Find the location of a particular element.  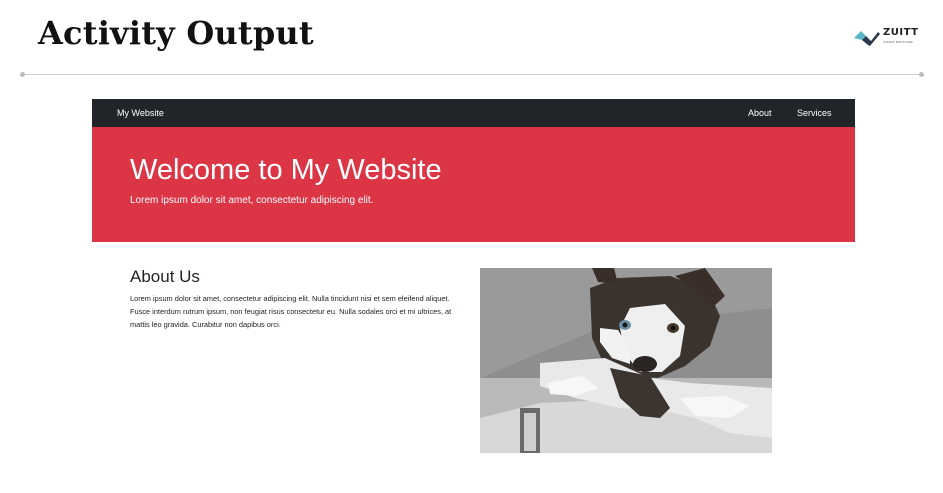

about-heading: About Us is located at coordinates (165, 276).